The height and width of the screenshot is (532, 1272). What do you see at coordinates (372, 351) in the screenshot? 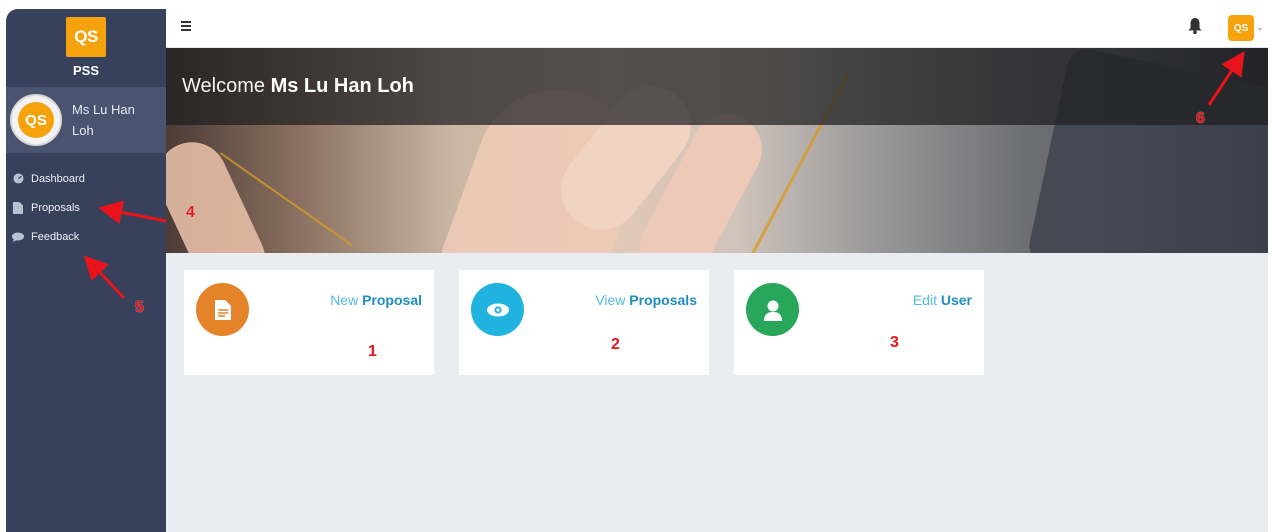
I see `annotation-1: 1` at bounding box center [372, 351].